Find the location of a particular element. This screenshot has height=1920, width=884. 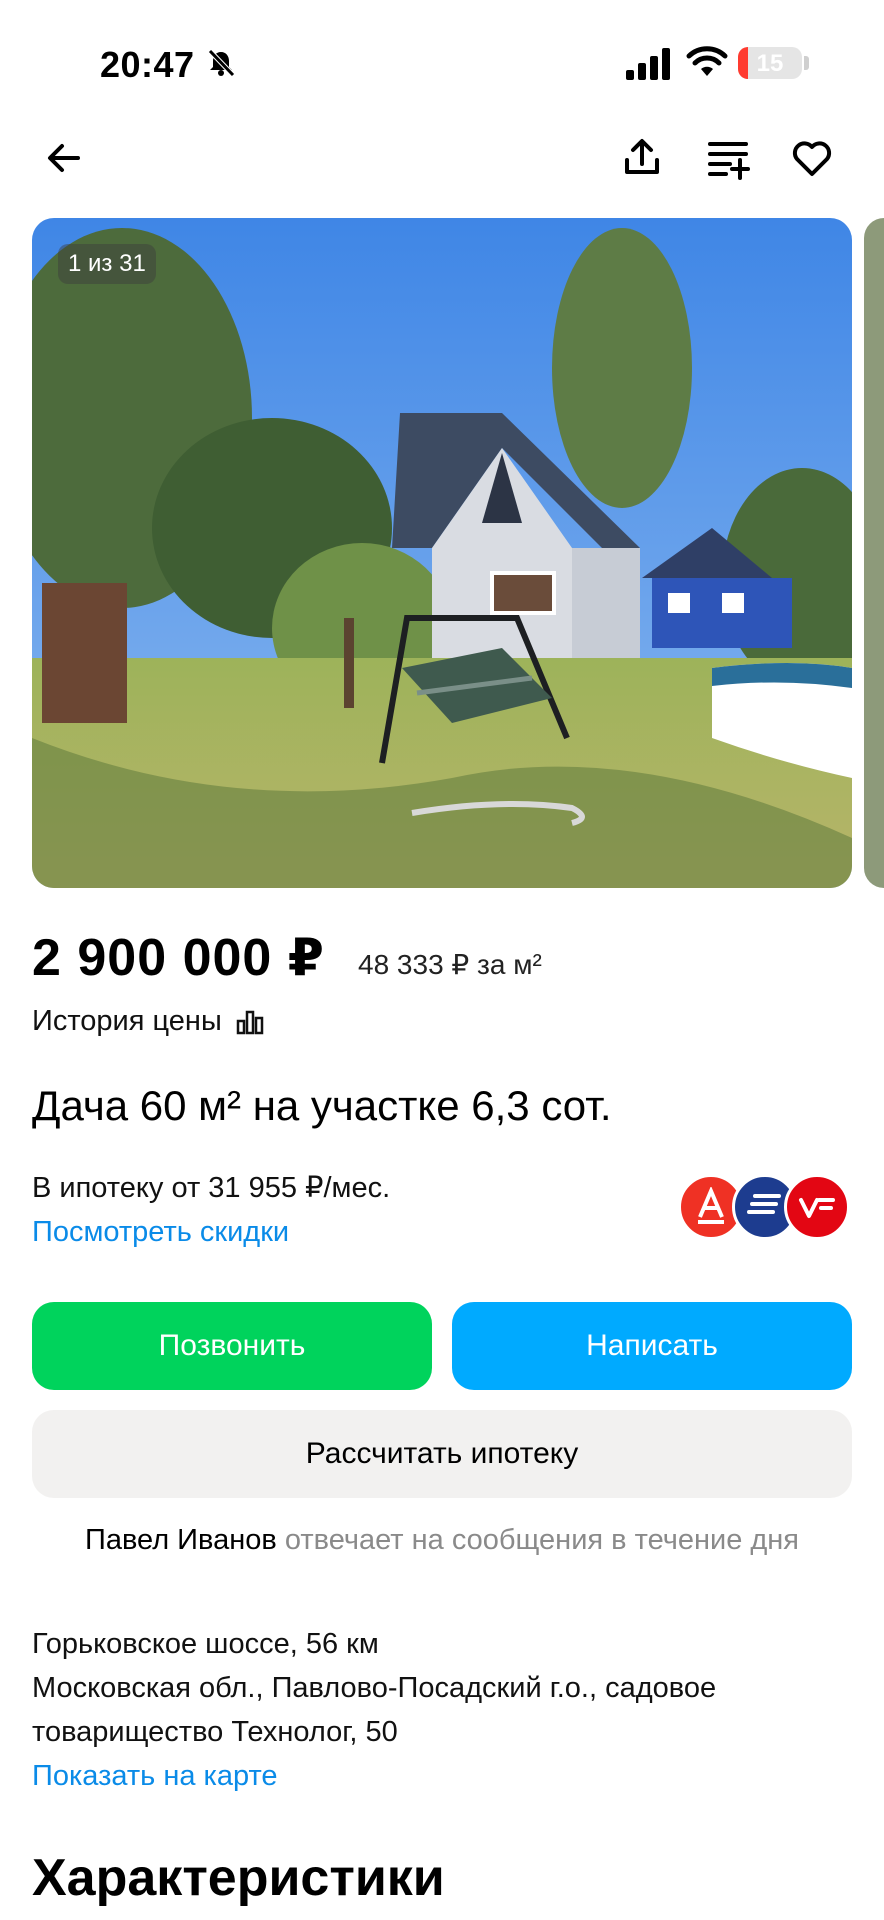

heart-icon is located at coordinates (812, 158).